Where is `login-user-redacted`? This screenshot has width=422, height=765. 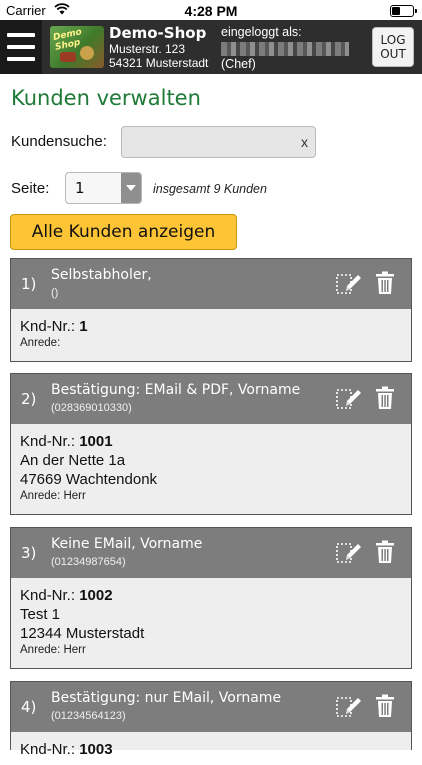
login-user-redacted is located at coordinates (285, 49).